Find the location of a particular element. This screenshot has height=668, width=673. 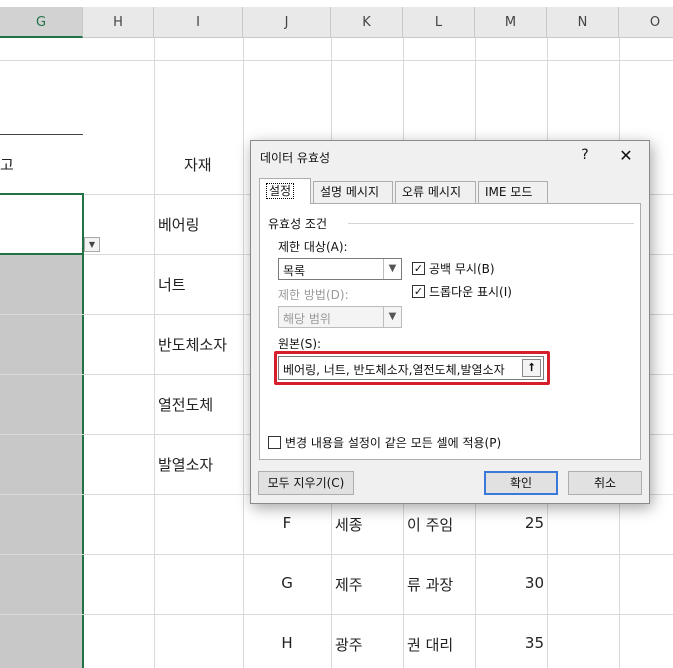

gray-cell-range is located at coordinates (41, 461).